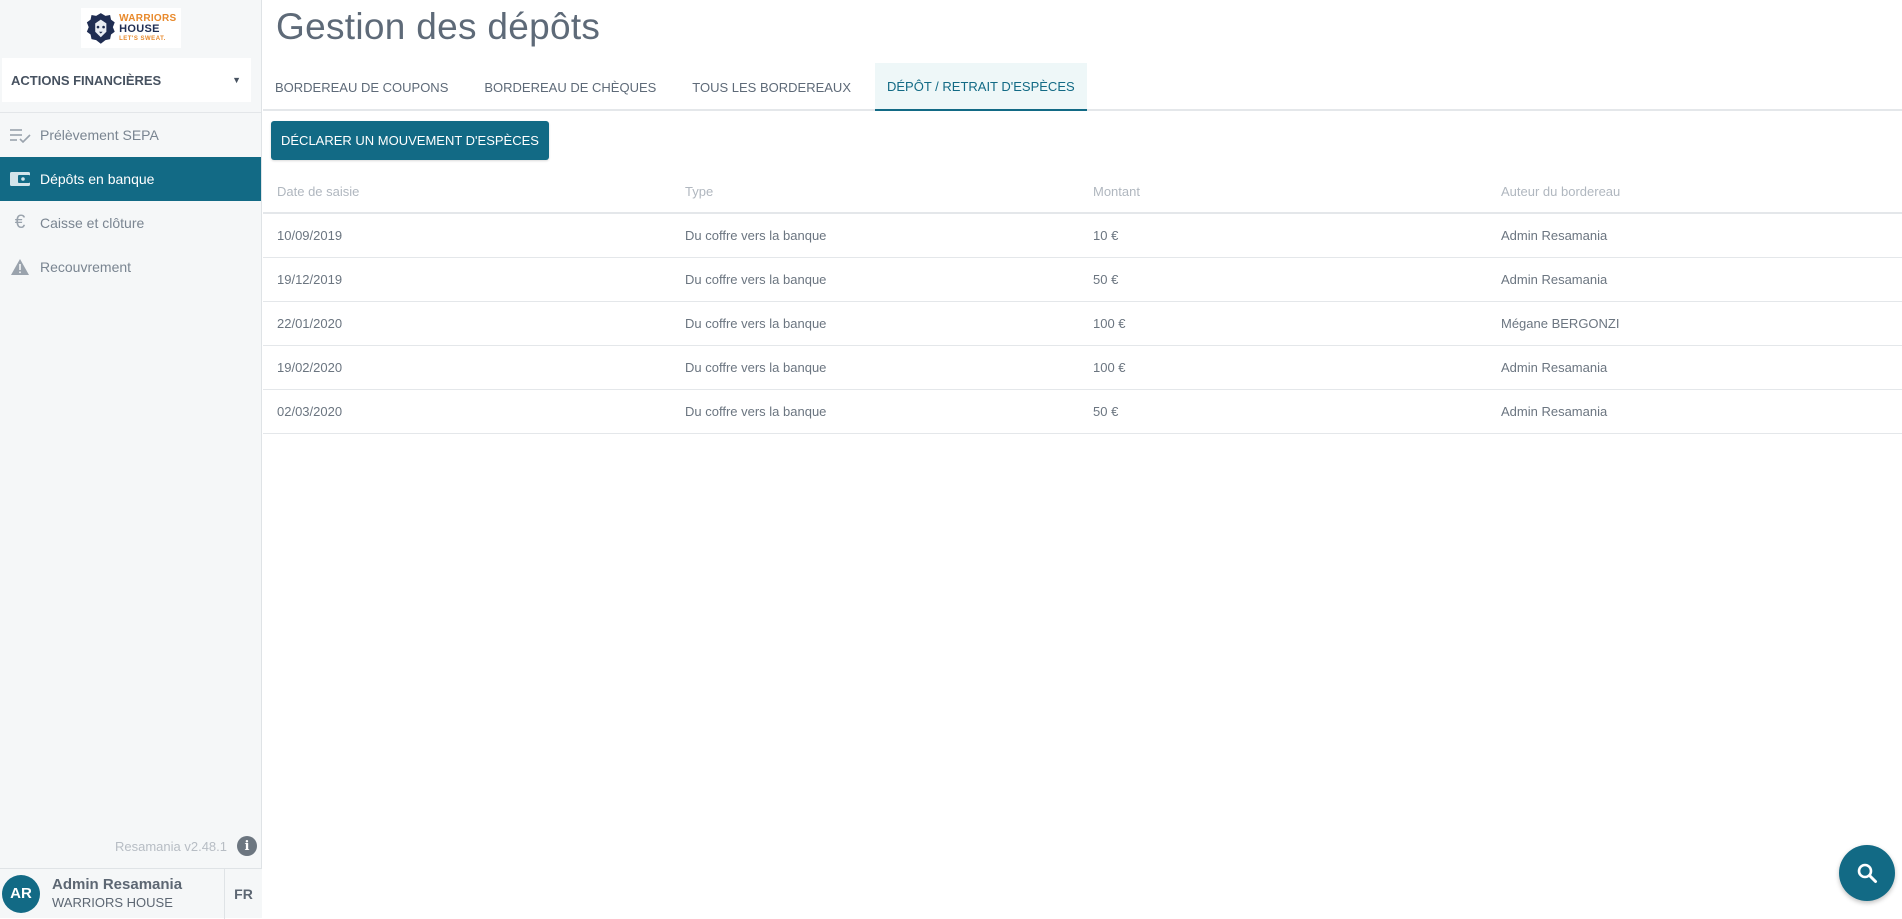  I want to click on warriors-house-logo: WARRIORS HOUSE LET'S SWEAT., so click(130, 28).